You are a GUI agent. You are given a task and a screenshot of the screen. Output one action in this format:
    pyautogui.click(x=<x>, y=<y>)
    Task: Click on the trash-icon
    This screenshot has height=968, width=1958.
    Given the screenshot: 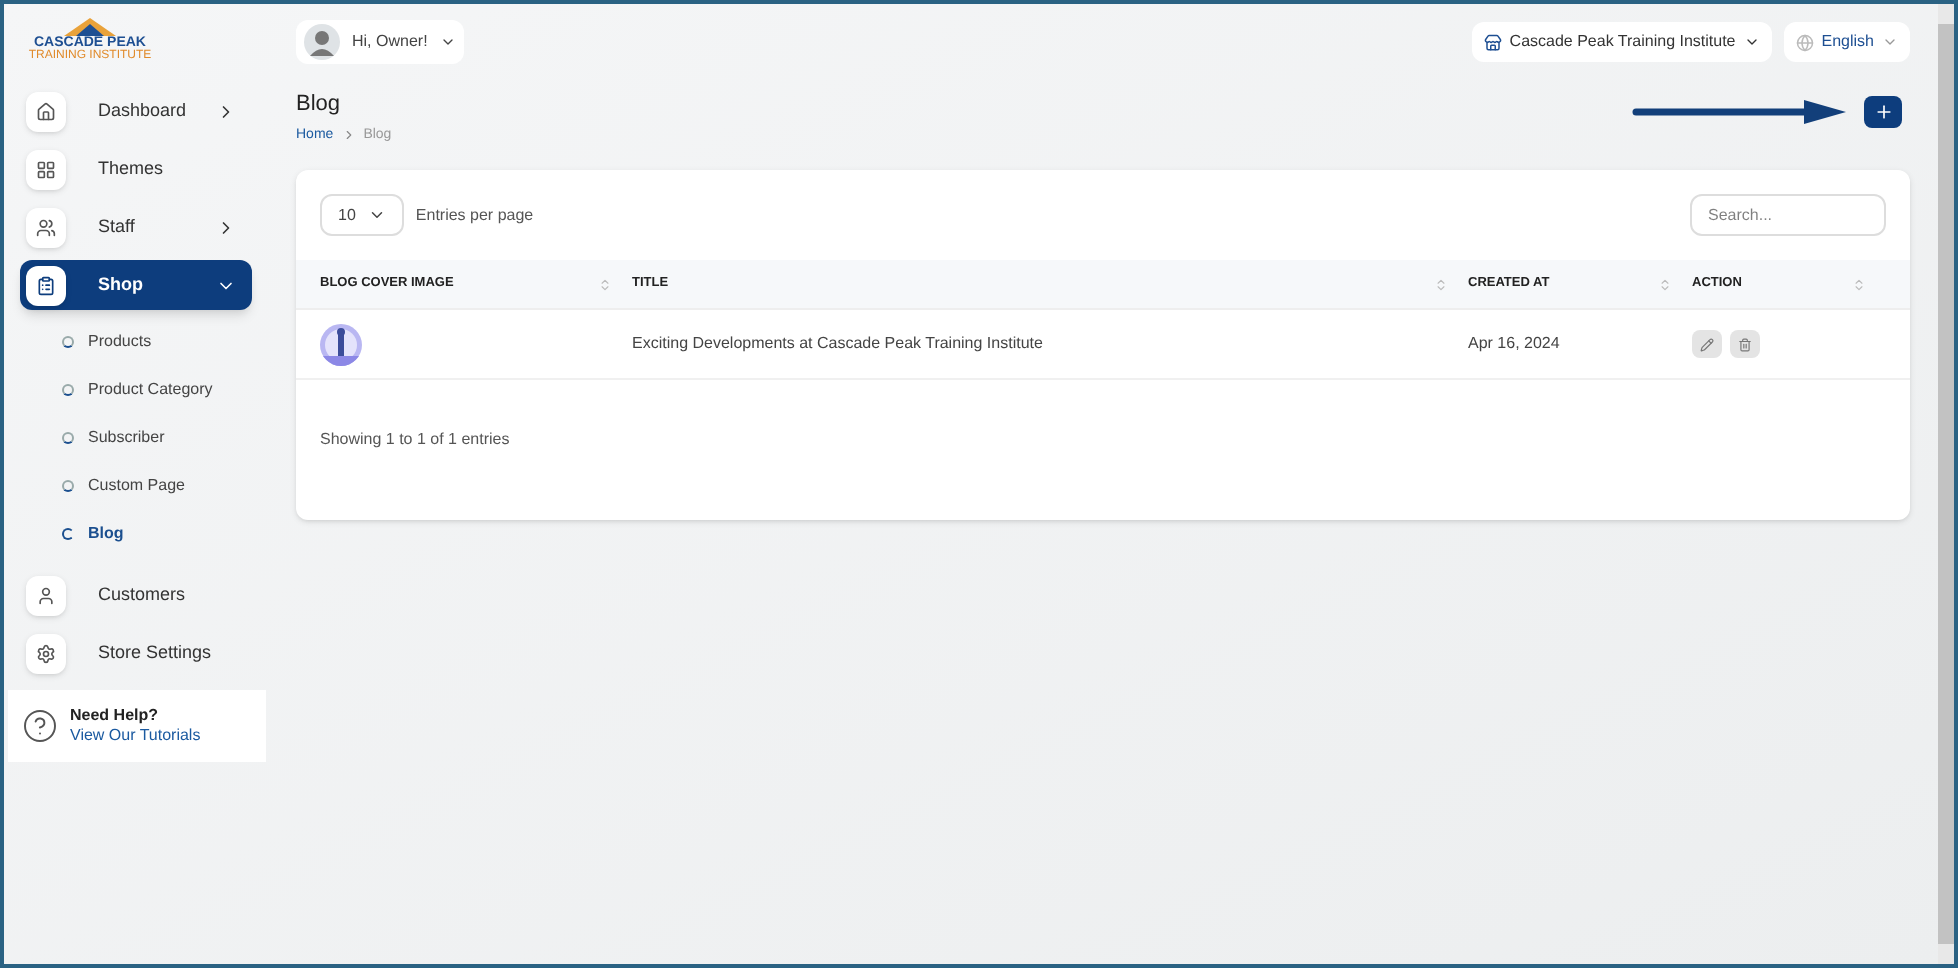 What is the action you would take?
    pyautogui.click(x=1745, y=344)
    